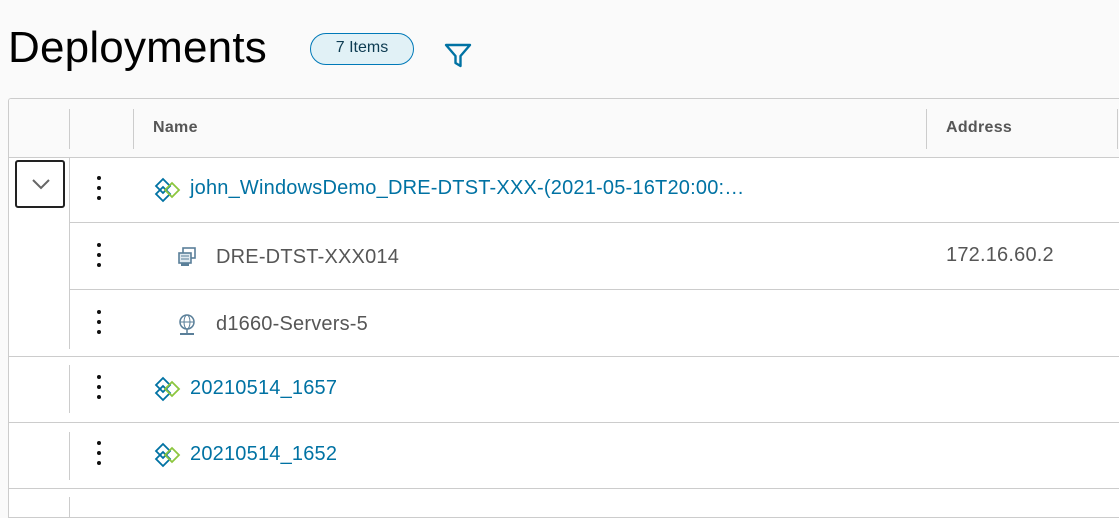  I want to click on page-title: Deployments, so click(137, 47).